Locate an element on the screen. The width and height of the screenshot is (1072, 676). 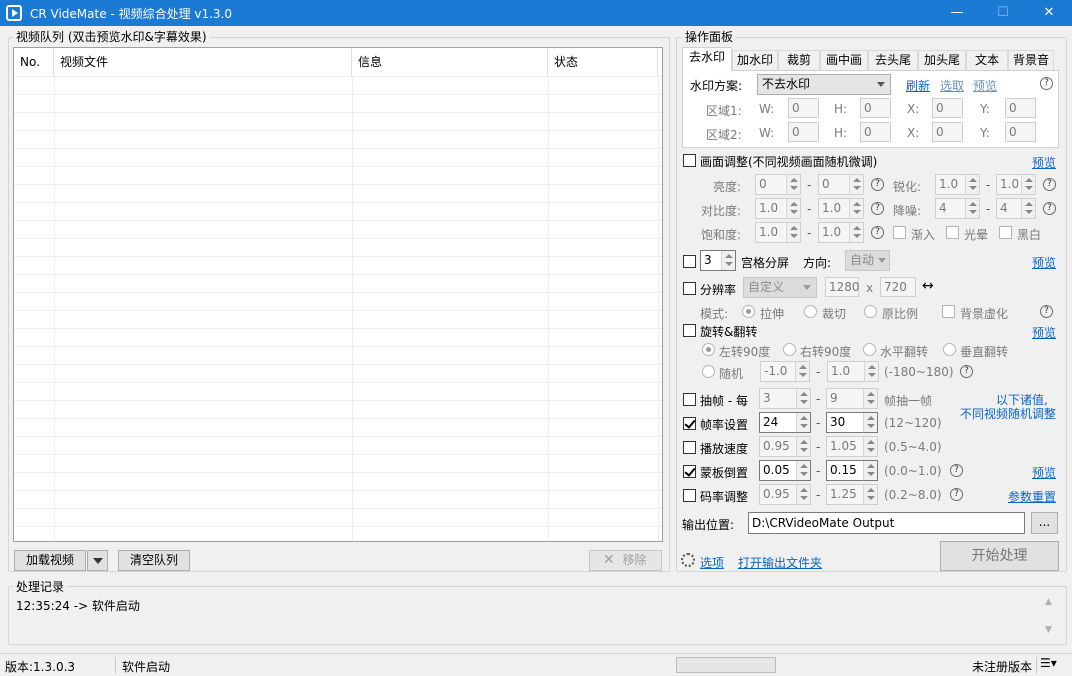
extract-min-spinner: 3 is located at coordinates (785, 398).